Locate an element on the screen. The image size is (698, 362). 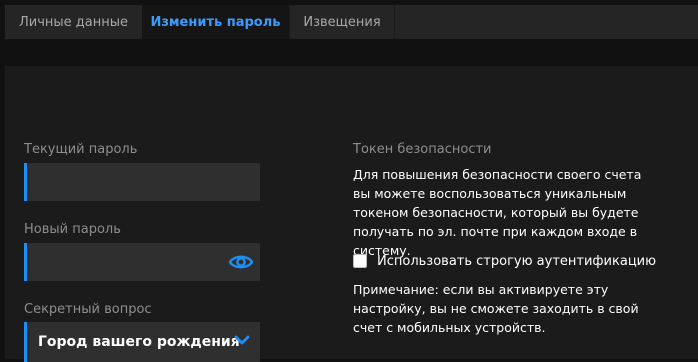
strong-auth-checkbox is located at coordinates (360, 261).